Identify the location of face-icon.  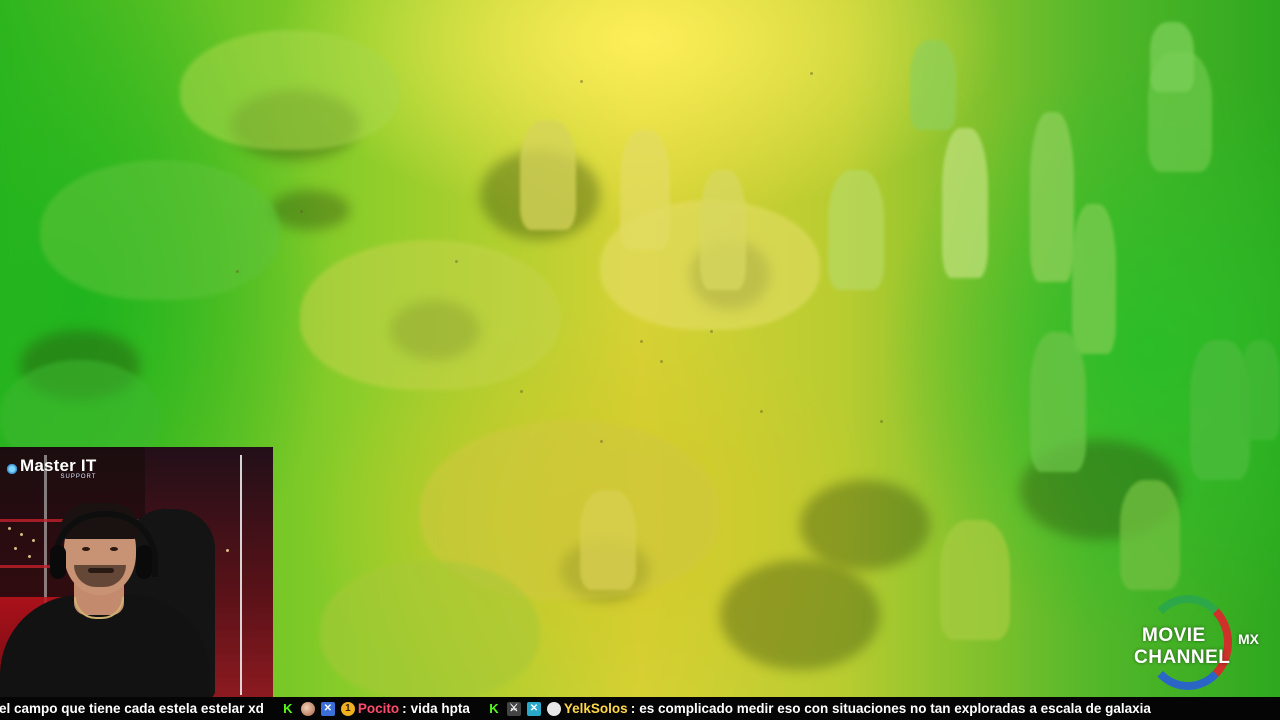
(307, 708).